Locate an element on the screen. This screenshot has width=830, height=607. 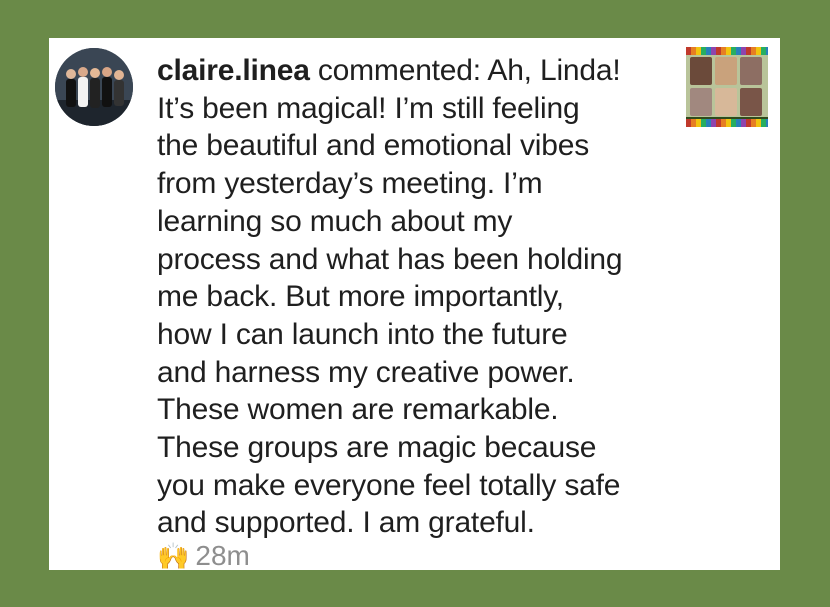
thumbnail-top-stripe is located at coordinates (727, 51).